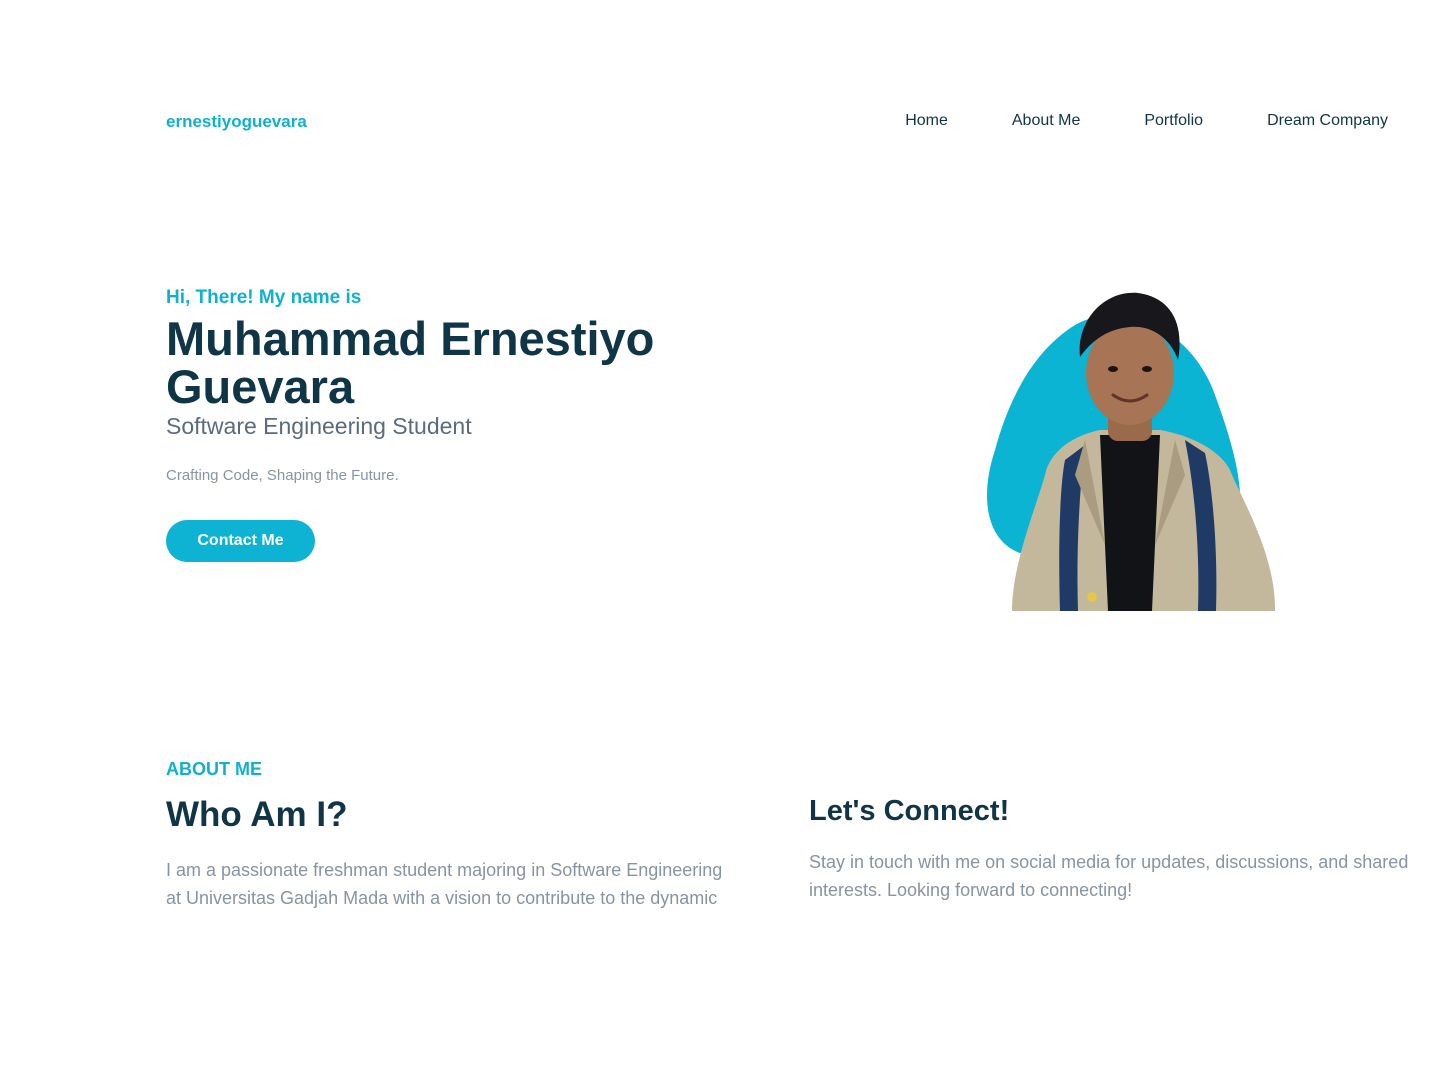  I want to click on hero-tagline: Crafting Code, Shaping the Future., so click(282, 475).